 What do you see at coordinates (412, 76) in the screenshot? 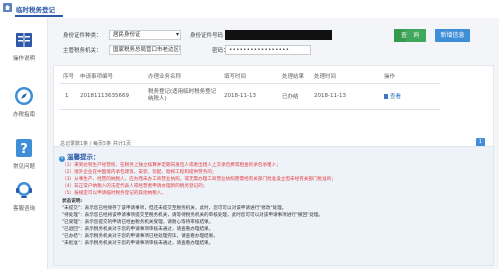
I see `col-header-action: 操作` at bounding box center [412, 76].